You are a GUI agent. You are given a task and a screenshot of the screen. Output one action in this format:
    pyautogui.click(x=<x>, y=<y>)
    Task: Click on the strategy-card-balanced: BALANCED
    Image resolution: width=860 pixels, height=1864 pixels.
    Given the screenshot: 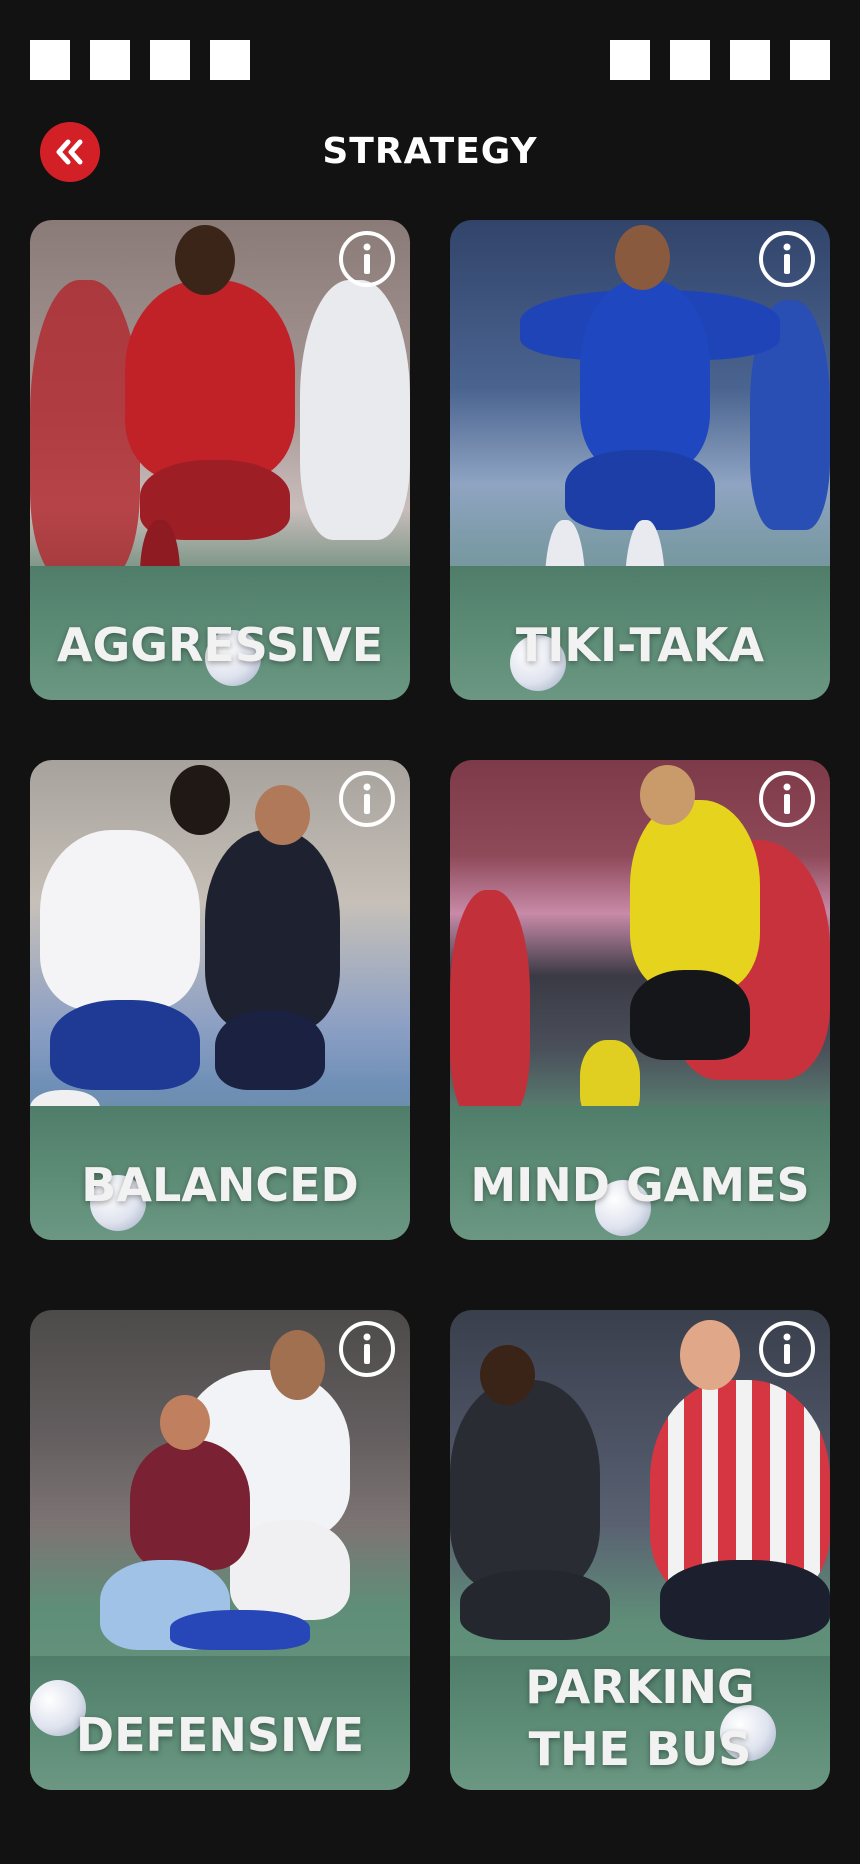 What is the action you would take?
    pyautogui.click(x=220, y=1000)
    